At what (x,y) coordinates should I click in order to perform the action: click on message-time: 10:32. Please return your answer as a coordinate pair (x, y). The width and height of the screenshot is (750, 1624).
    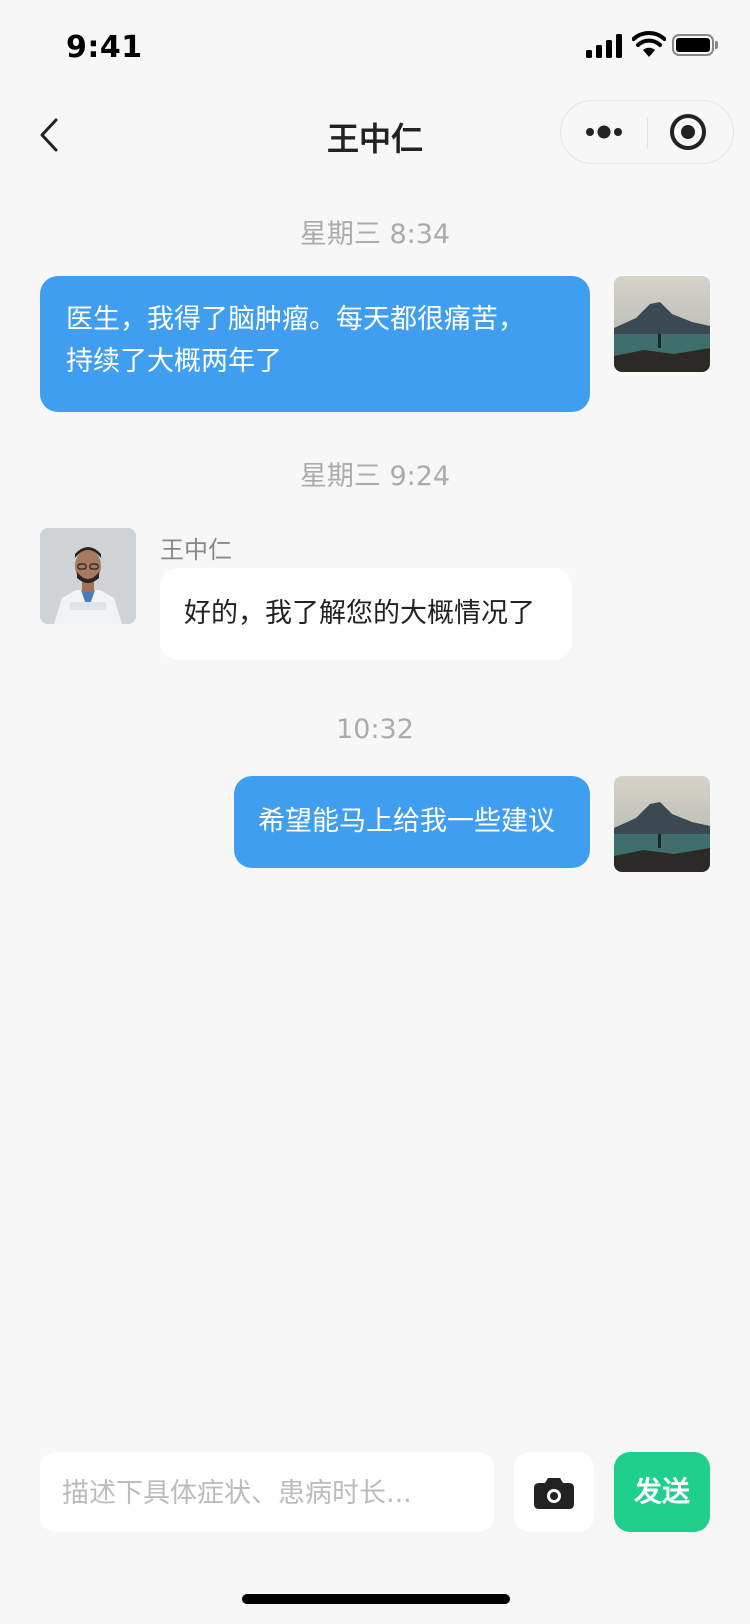
    Looking at the image, I should click on (375, 729).